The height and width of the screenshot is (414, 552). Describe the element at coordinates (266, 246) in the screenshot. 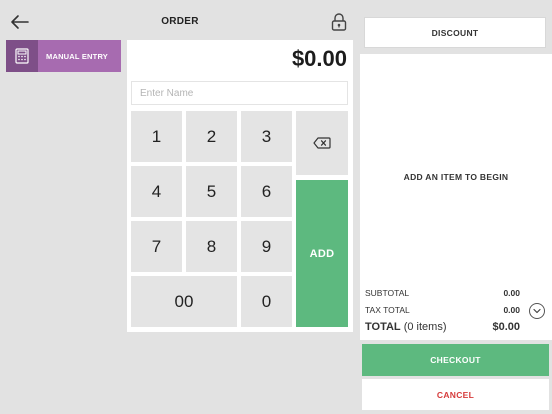

I see `key-9: 9` at that location.